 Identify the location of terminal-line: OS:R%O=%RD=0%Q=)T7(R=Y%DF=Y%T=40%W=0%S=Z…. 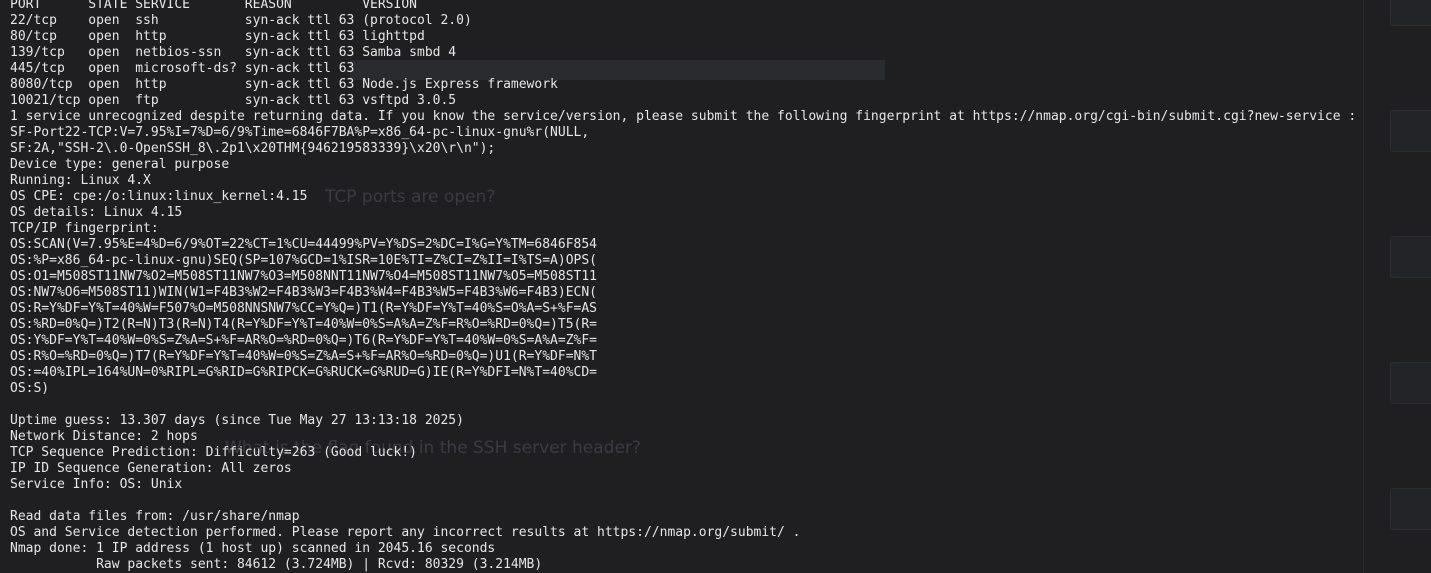
(303, 356).